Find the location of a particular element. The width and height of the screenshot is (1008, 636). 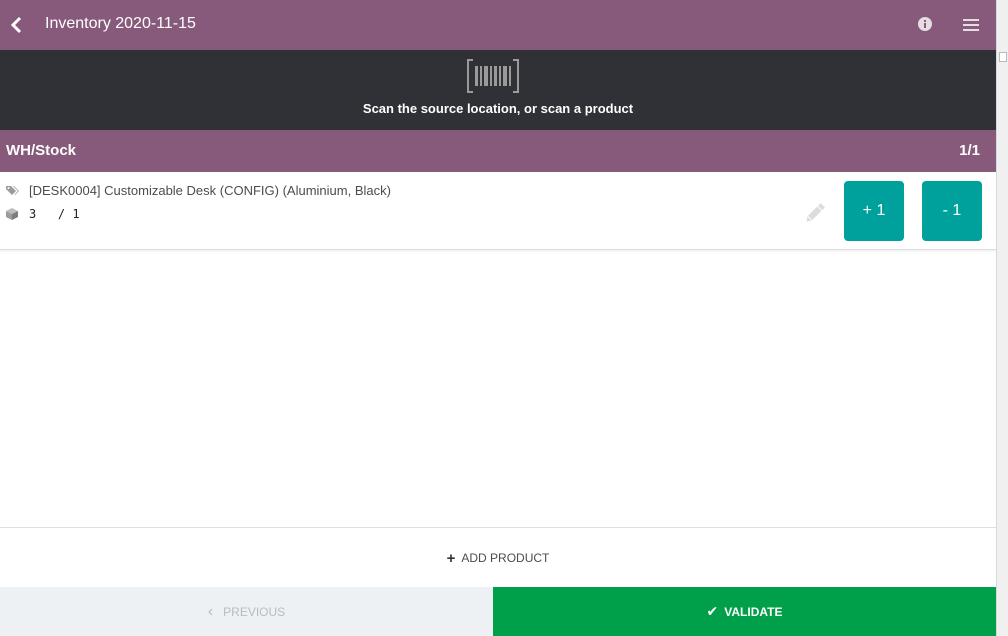

product-quantity: 3 / 1 is located at coordinates (54, 214).